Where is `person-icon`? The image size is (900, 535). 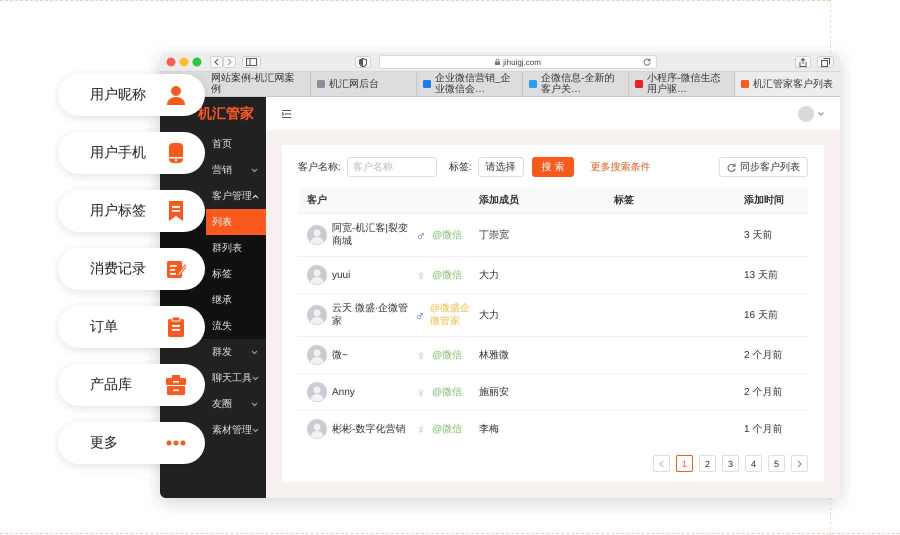 person-icon is located at coordinates (176, 95).